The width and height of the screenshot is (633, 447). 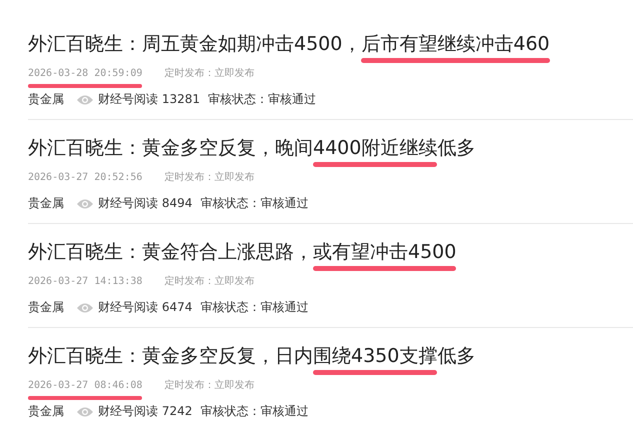 I want to click on article-title-text: 外汇百晓生：周五黄金如期冲击4500，, so click(x=195, y=44).